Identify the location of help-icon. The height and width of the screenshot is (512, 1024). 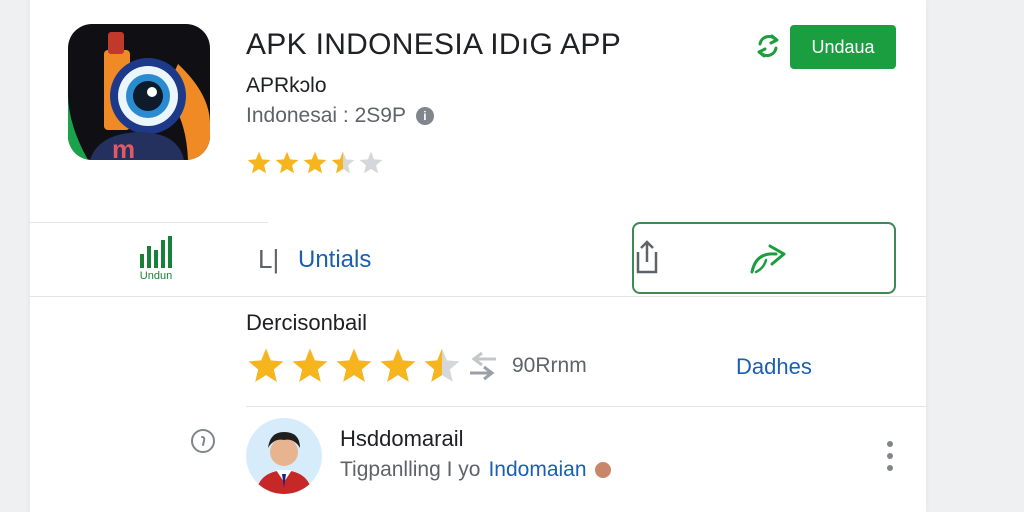
(203, 441).